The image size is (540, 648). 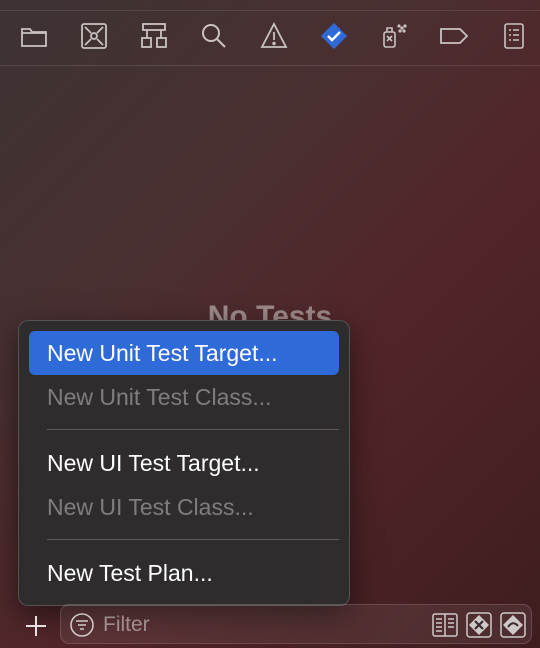 I want to click on hierarchy-icon, so click(x=154, y=36).